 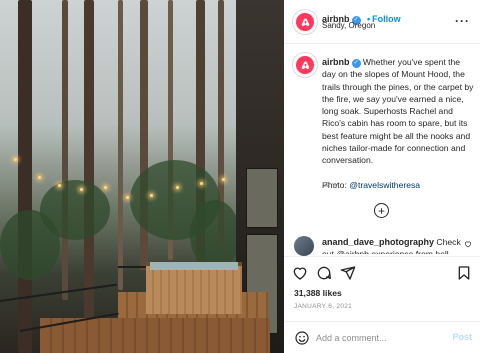 I want to click on add-comment-bar: Post, so click(x=382, y=337).